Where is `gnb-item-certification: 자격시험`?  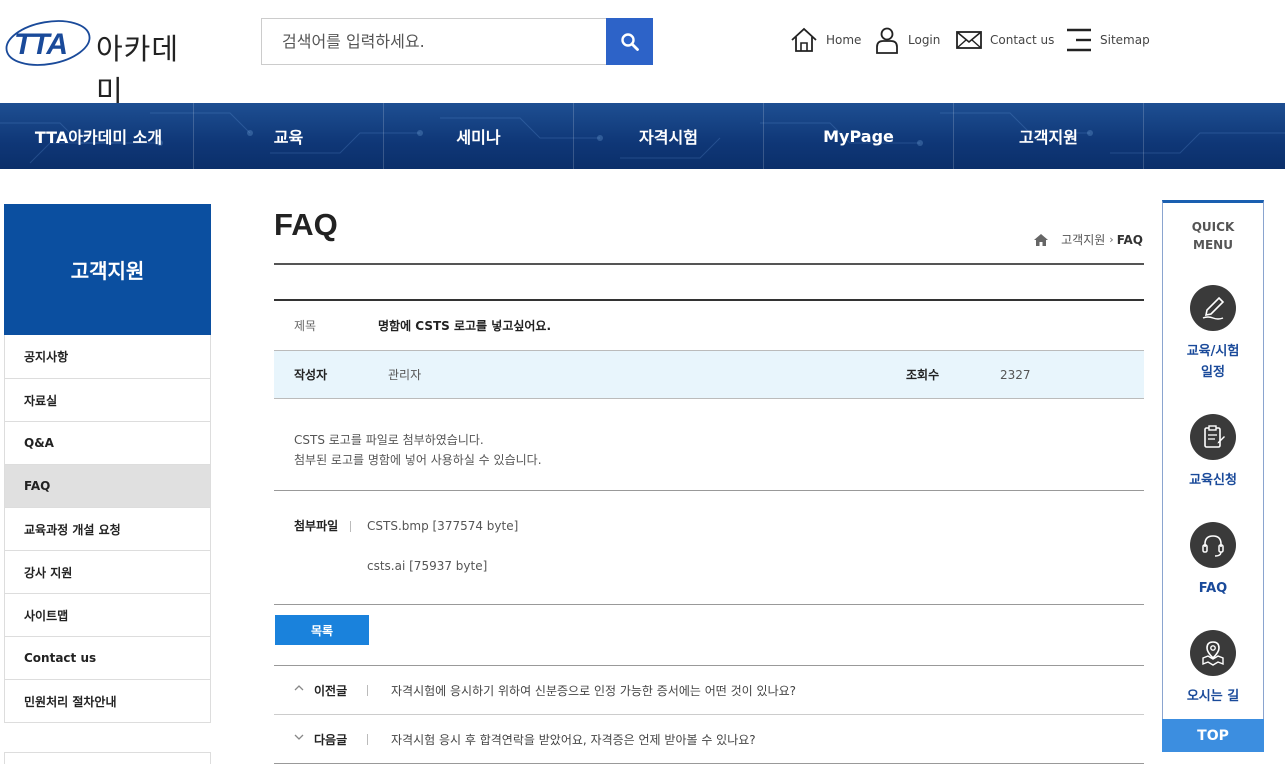
gnb-item-certification: 자격시험 is located at coordinates (669, 136).